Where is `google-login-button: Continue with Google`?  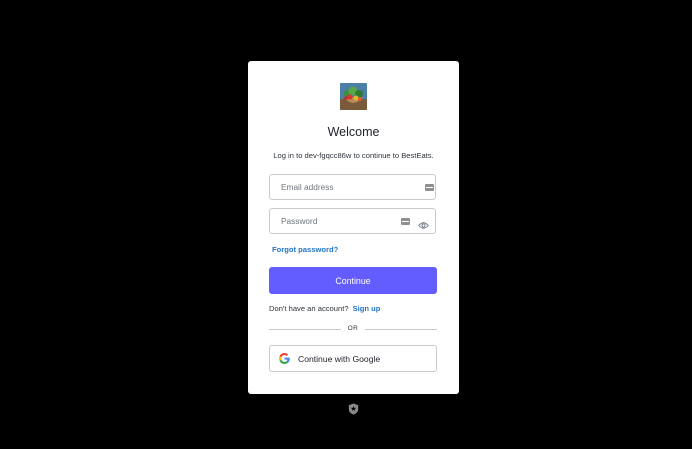 google-login-button: Continue with Google is located at coordinates (353, 358).